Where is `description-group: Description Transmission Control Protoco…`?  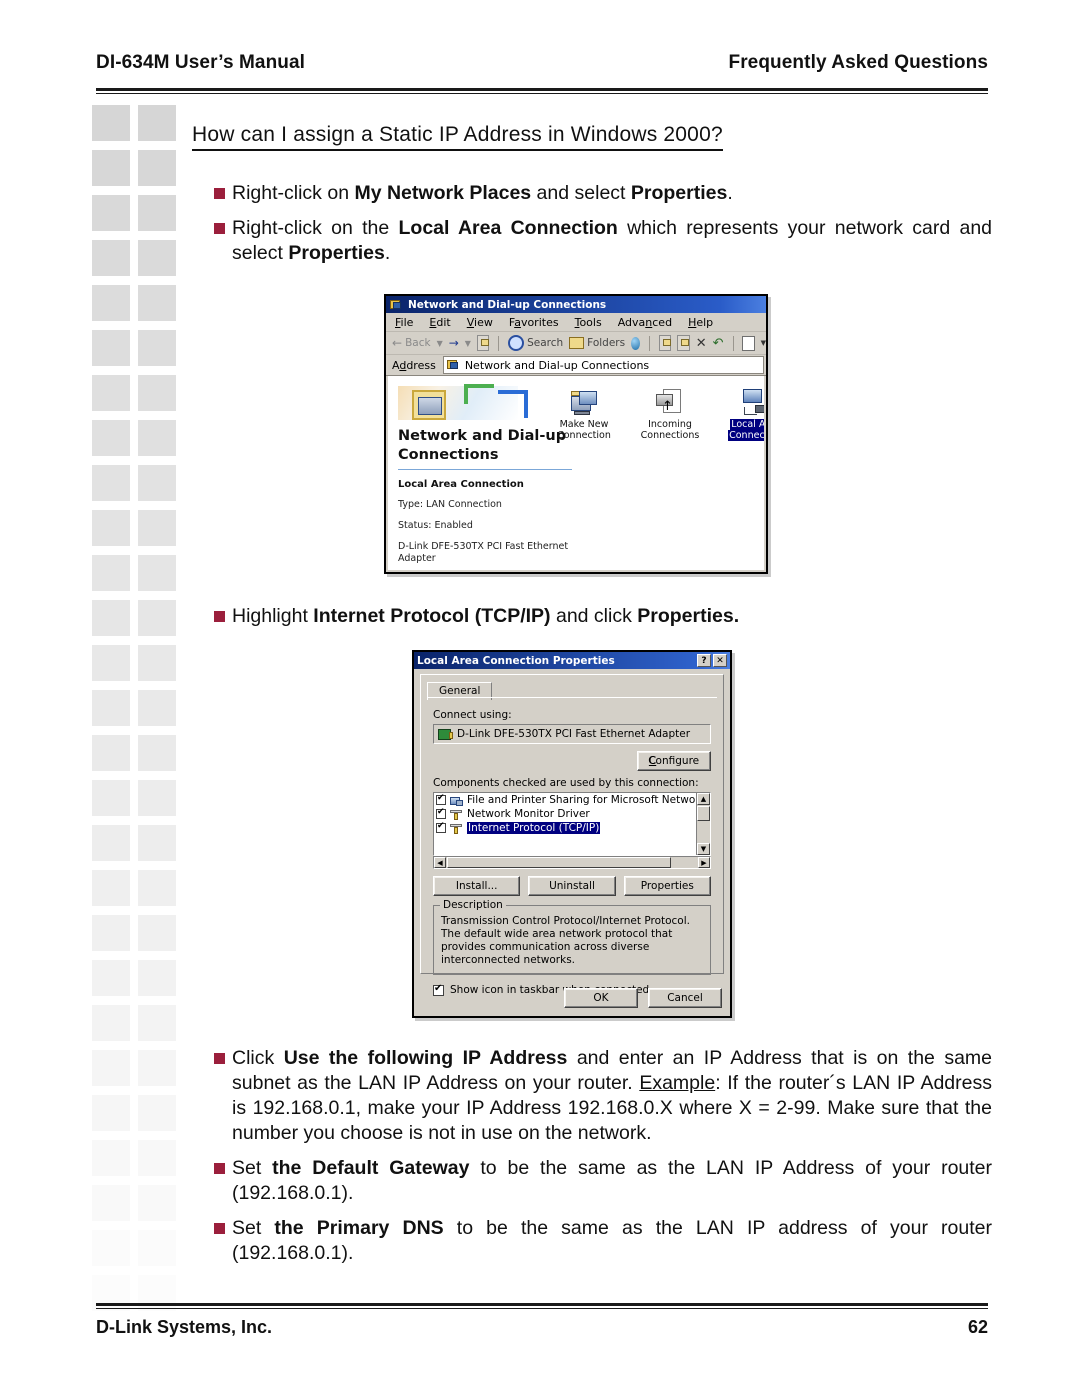 description-group: Description Transmission Control Protoco… is located at coordinates (572, 937).